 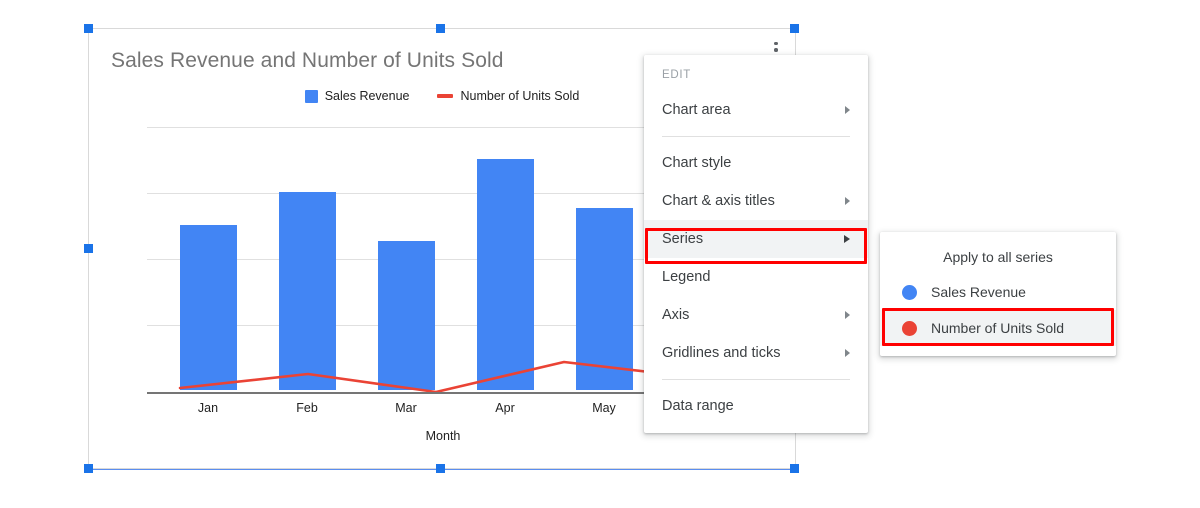 I want to click on menu-item-series: Series, so click(x=756, y=239).